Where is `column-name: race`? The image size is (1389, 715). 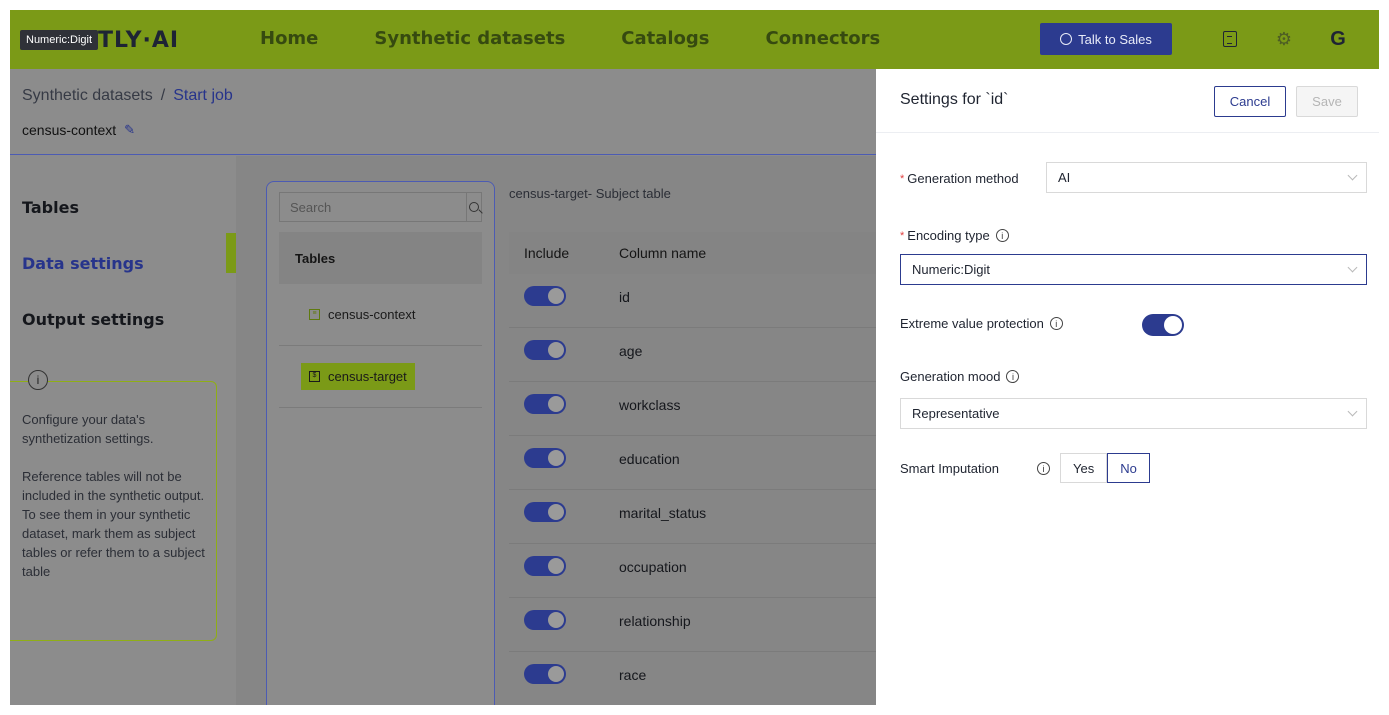 column-name: race is located at coordinates (633, 675).